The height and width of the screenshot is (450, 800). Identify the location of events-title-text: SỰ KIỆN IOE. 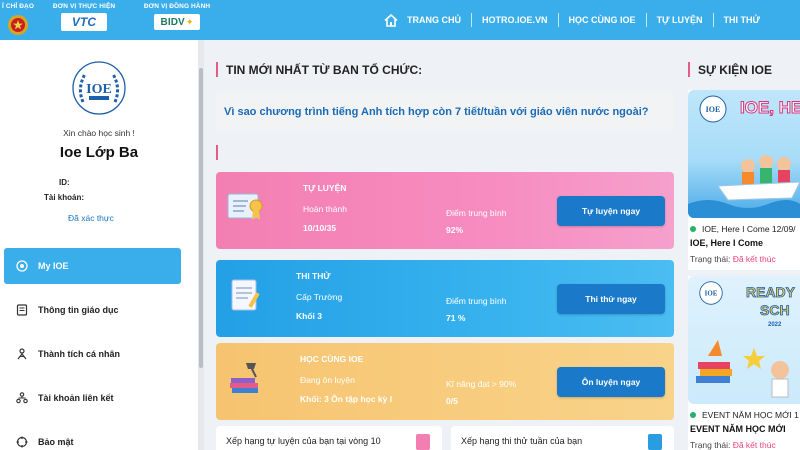
(735, 69).